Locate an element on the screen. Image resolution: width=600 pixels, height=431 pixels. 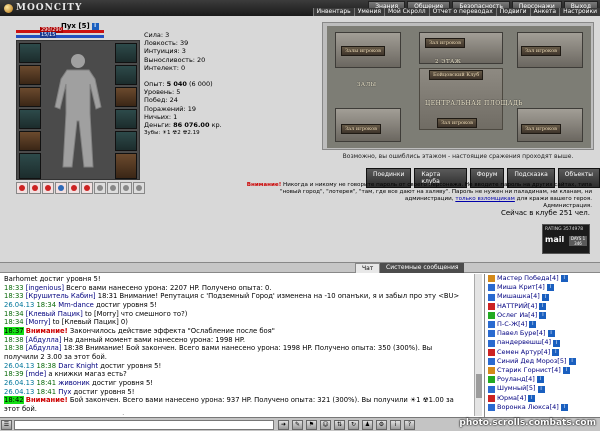
slot-gloves is located at coordinates (126, 97).